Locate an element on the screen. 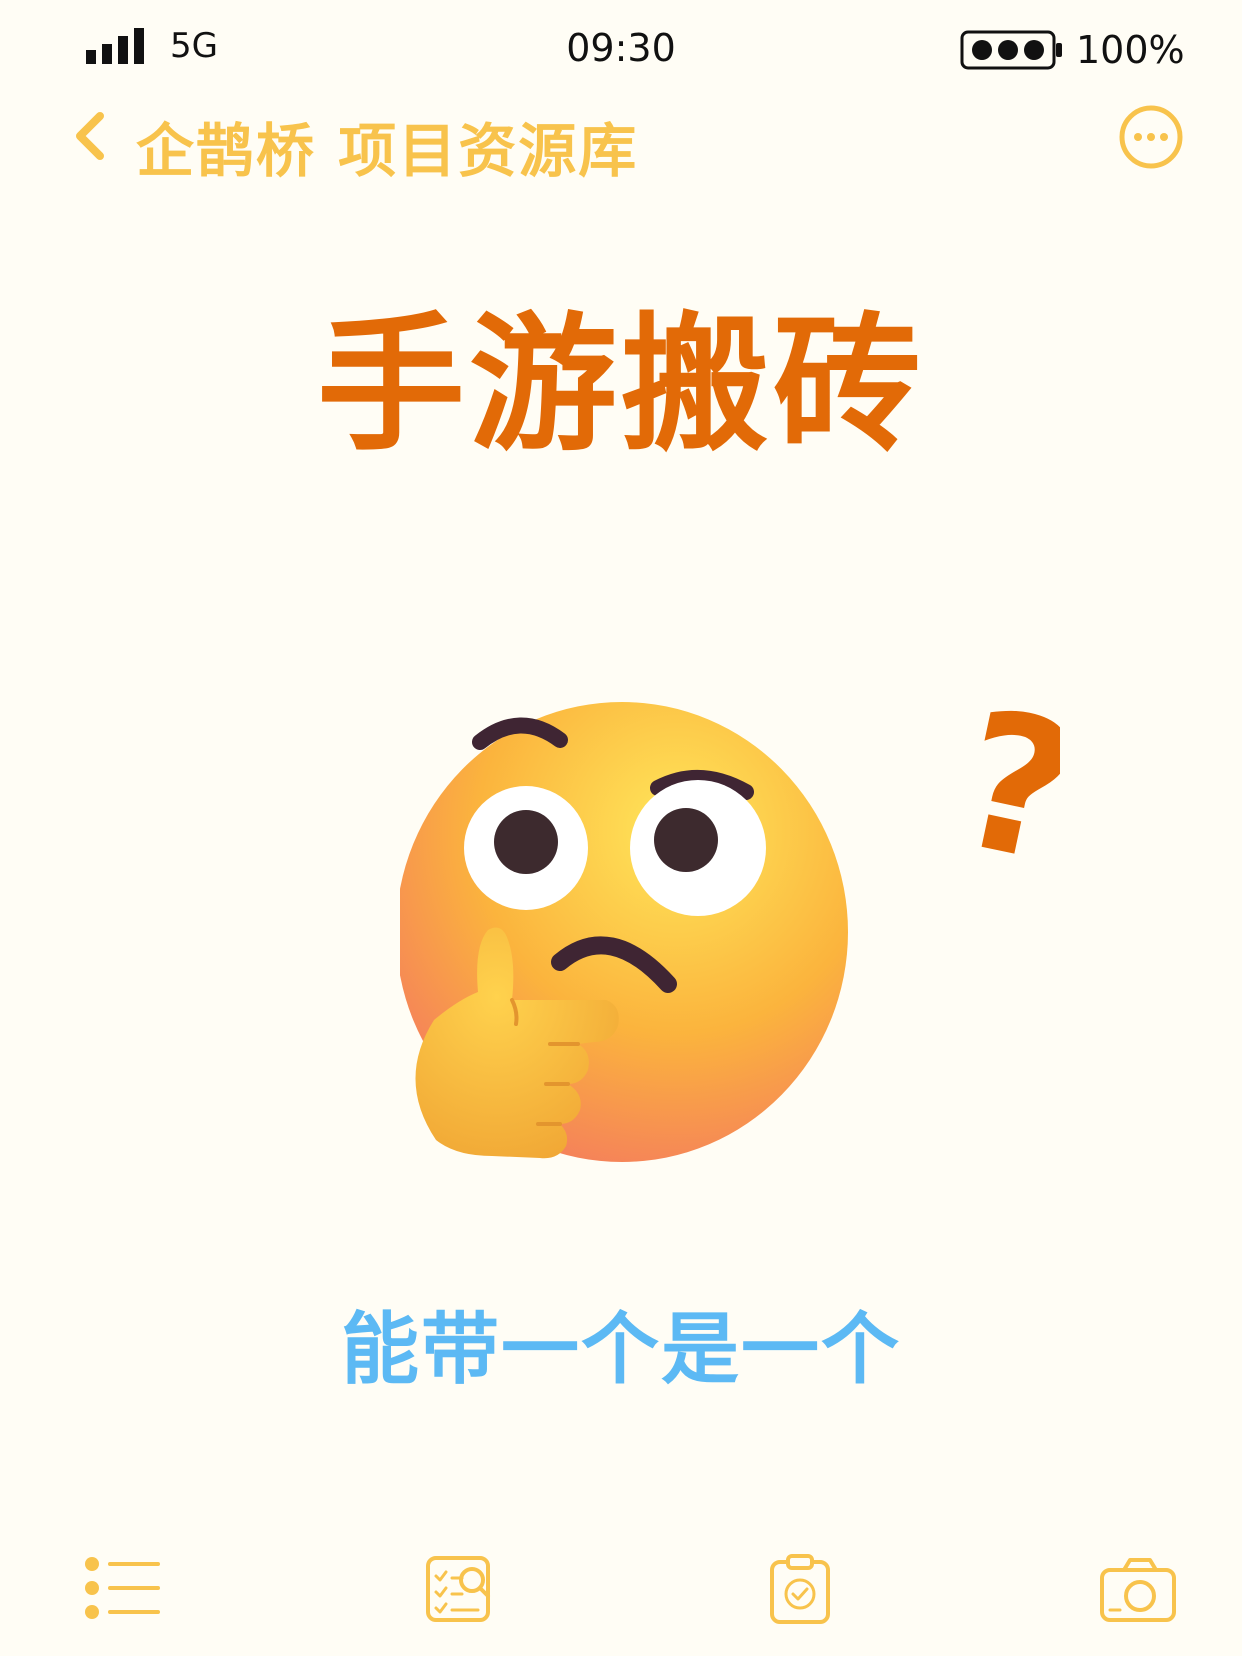  thinking-face-emoji: ? is located at coordinates (730, 931).